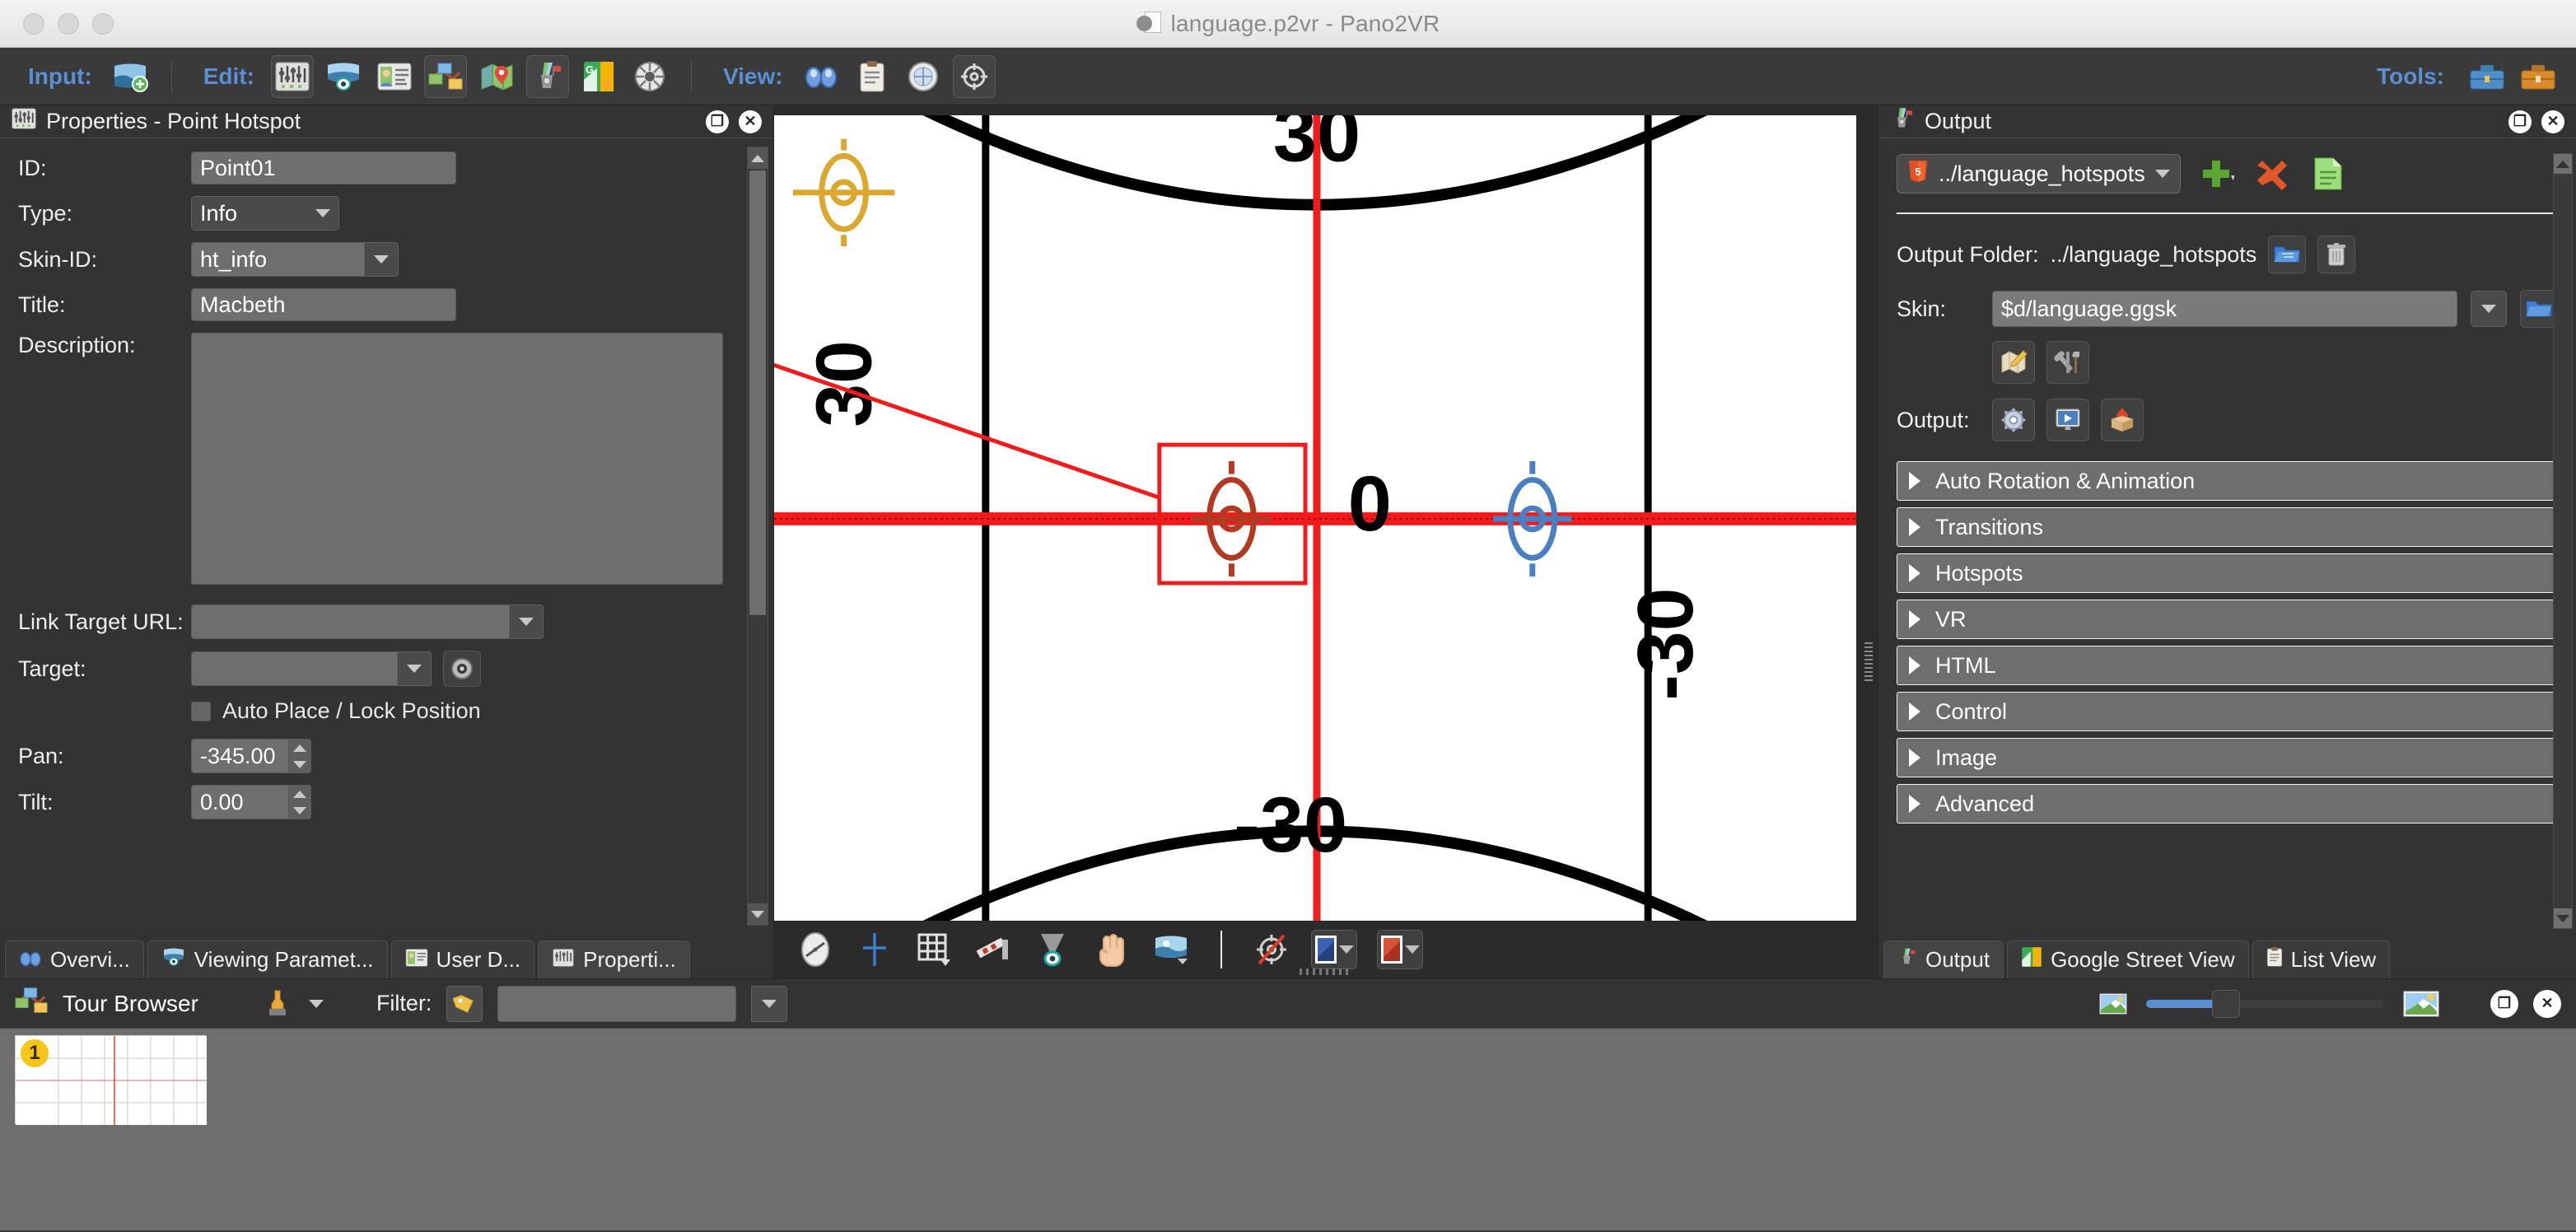 The image size is (2576, 1232). What do you see at coordinates (757, 392) in the screenshot?
I see `scrollbar-thumb` at bounding box center [757, 392].